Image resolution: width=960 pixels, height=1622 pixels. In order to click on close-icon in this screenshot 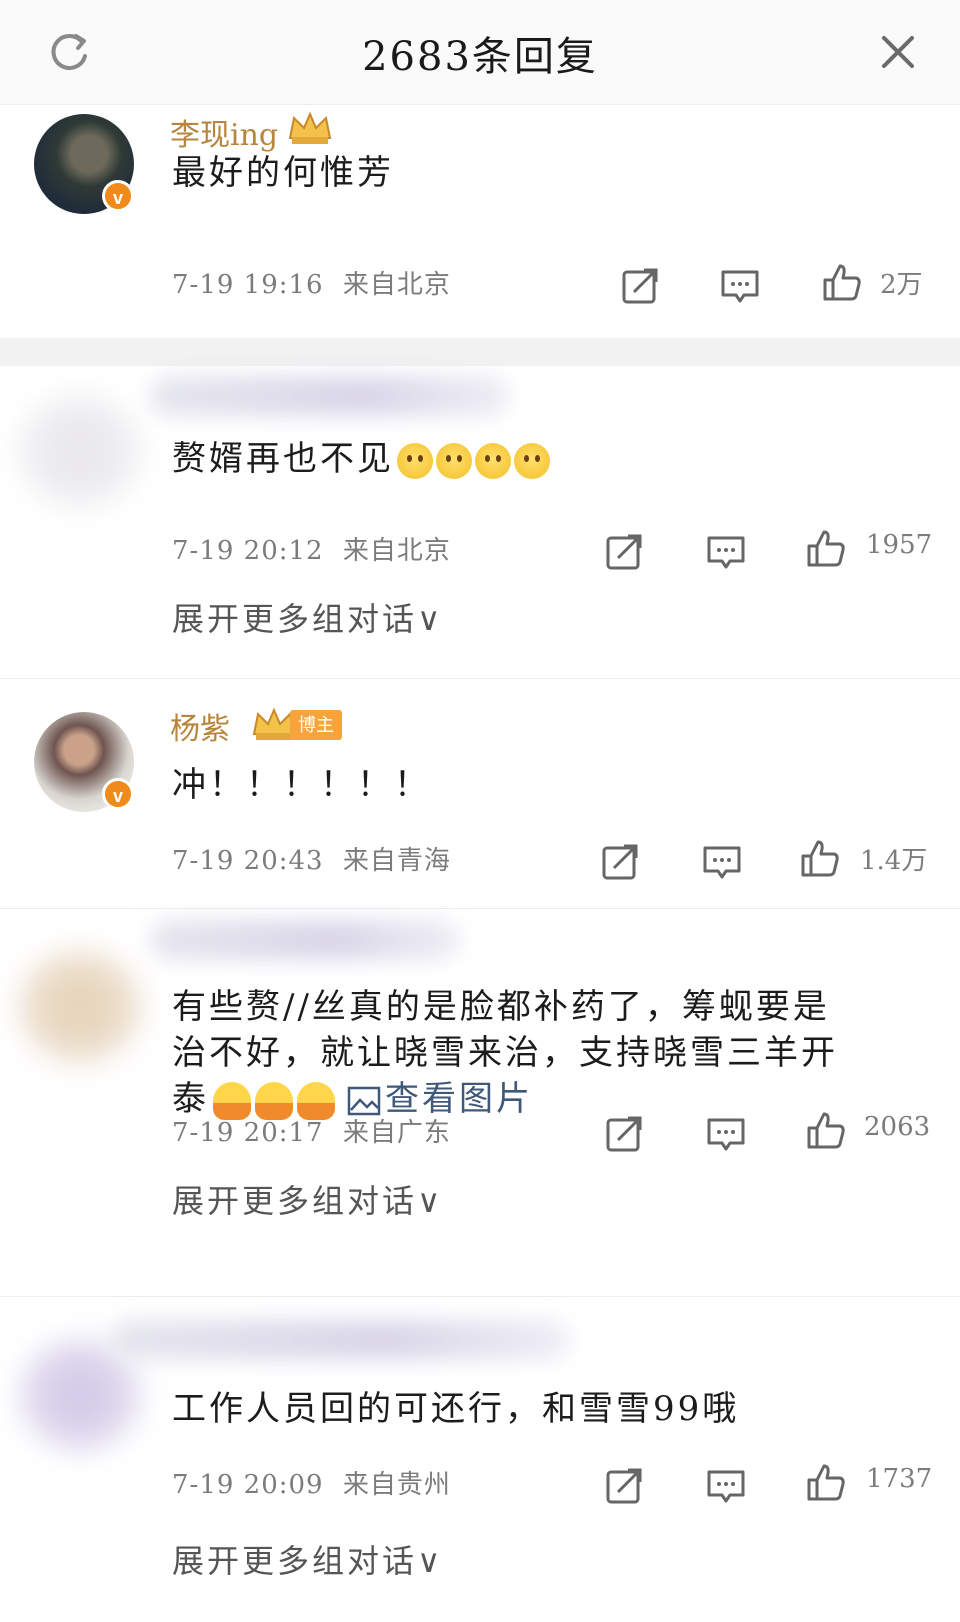, I will do `click(898, 52)`.